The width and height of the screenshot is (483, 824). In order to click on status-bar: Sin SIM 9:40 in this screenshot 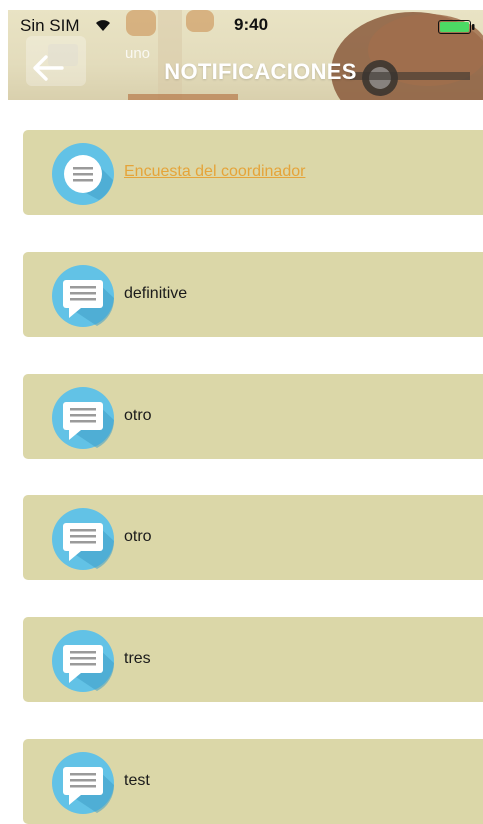, I will do `click(245, 25)`.